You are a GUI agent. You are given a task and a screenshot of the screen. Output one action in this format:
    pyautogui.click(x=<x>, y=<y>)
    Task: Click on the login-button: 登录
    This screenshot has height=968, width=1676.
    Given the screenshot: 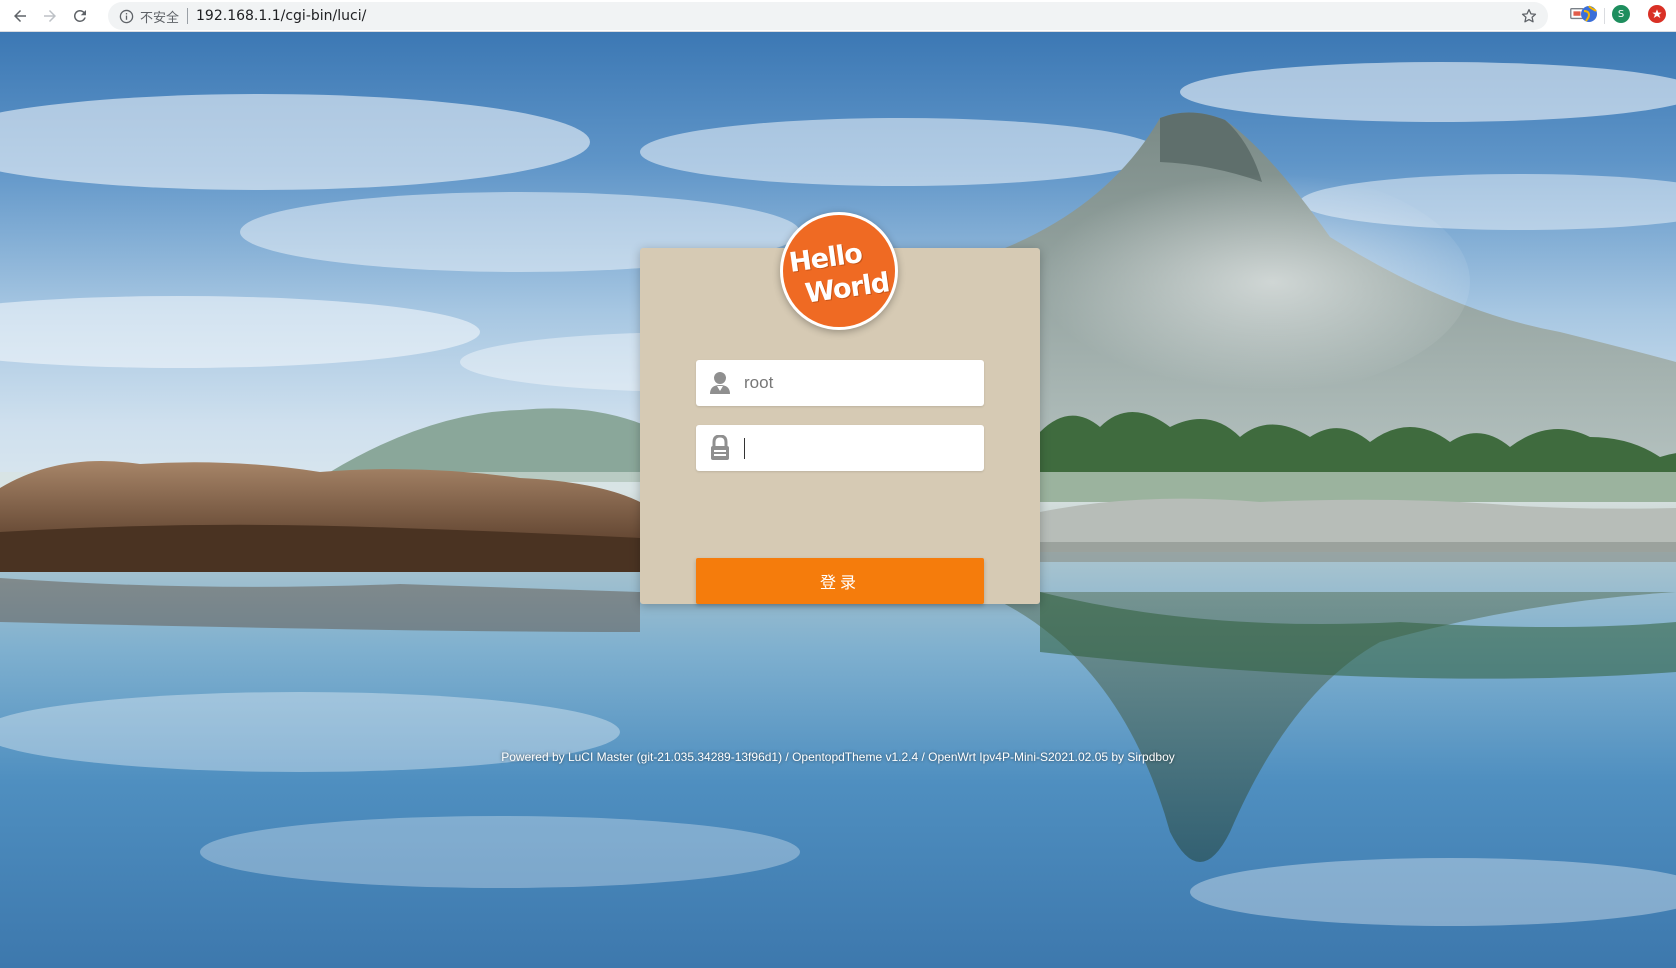 What is the action you would take?
    pyautogui.click(x=840, y=581)
    